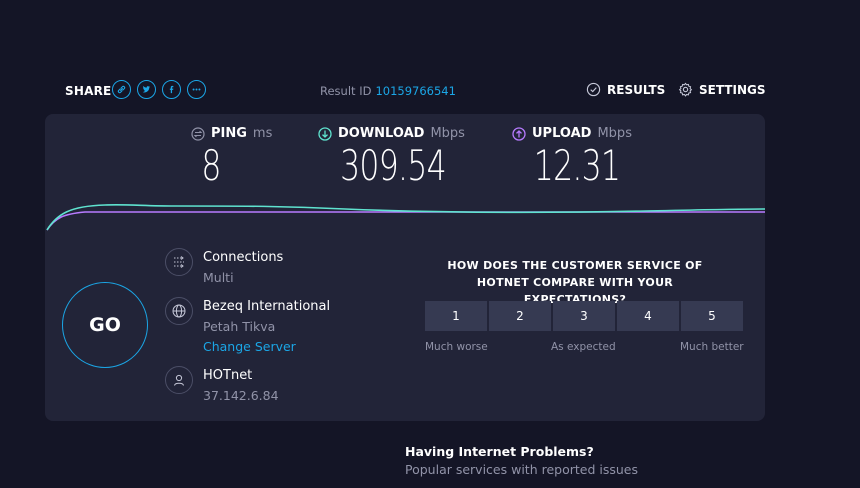 The image size is (860, 488). What do you see at coordinates (218, 277) in the screenshot?
I see `connections-value: Multi` at bounding box center [218, 277].